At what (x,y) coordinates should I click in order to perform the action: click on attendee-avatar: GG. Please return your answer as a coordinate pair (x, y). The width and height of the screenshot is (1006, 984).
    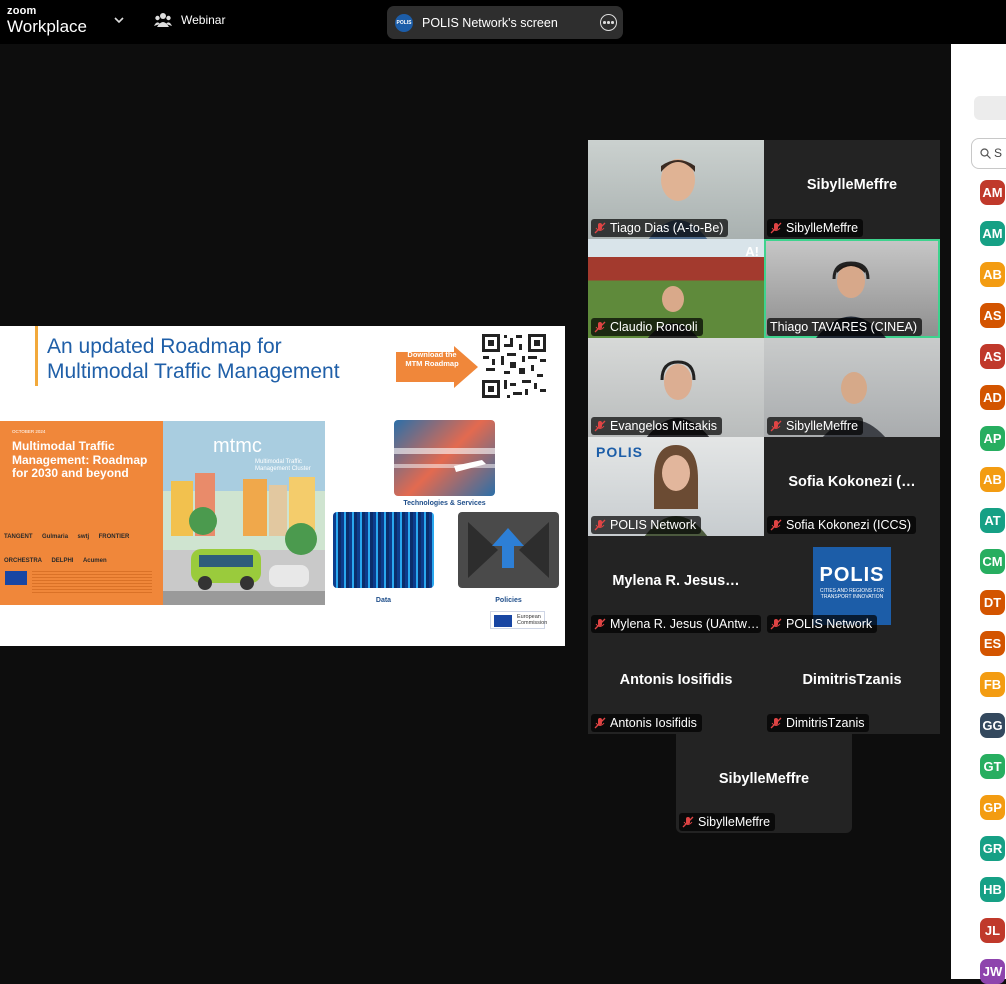
    Looking at the image, I should click on (992, 725).